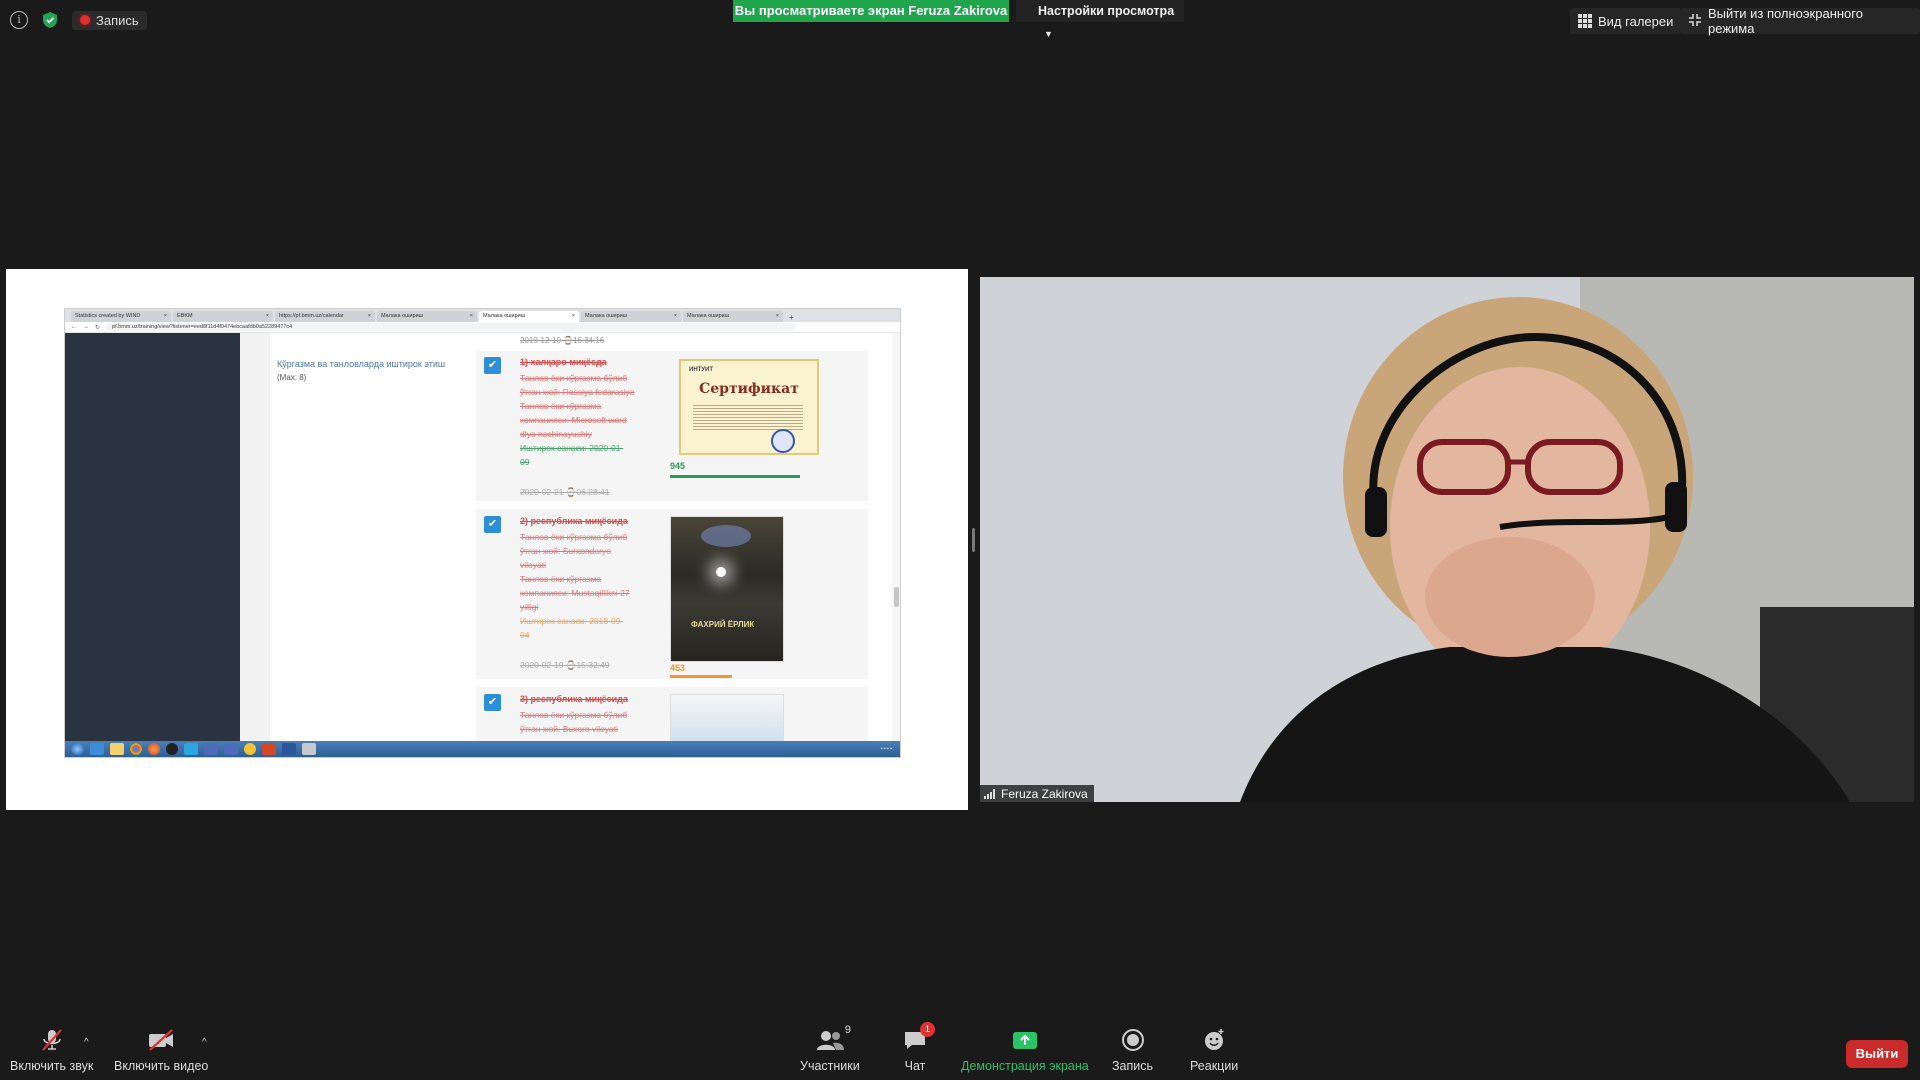 This screenshot has height=1080, width=1920. Describe the element at coordinates (678, 668) in the screenshot. I see `entry-score: 453` at that location.